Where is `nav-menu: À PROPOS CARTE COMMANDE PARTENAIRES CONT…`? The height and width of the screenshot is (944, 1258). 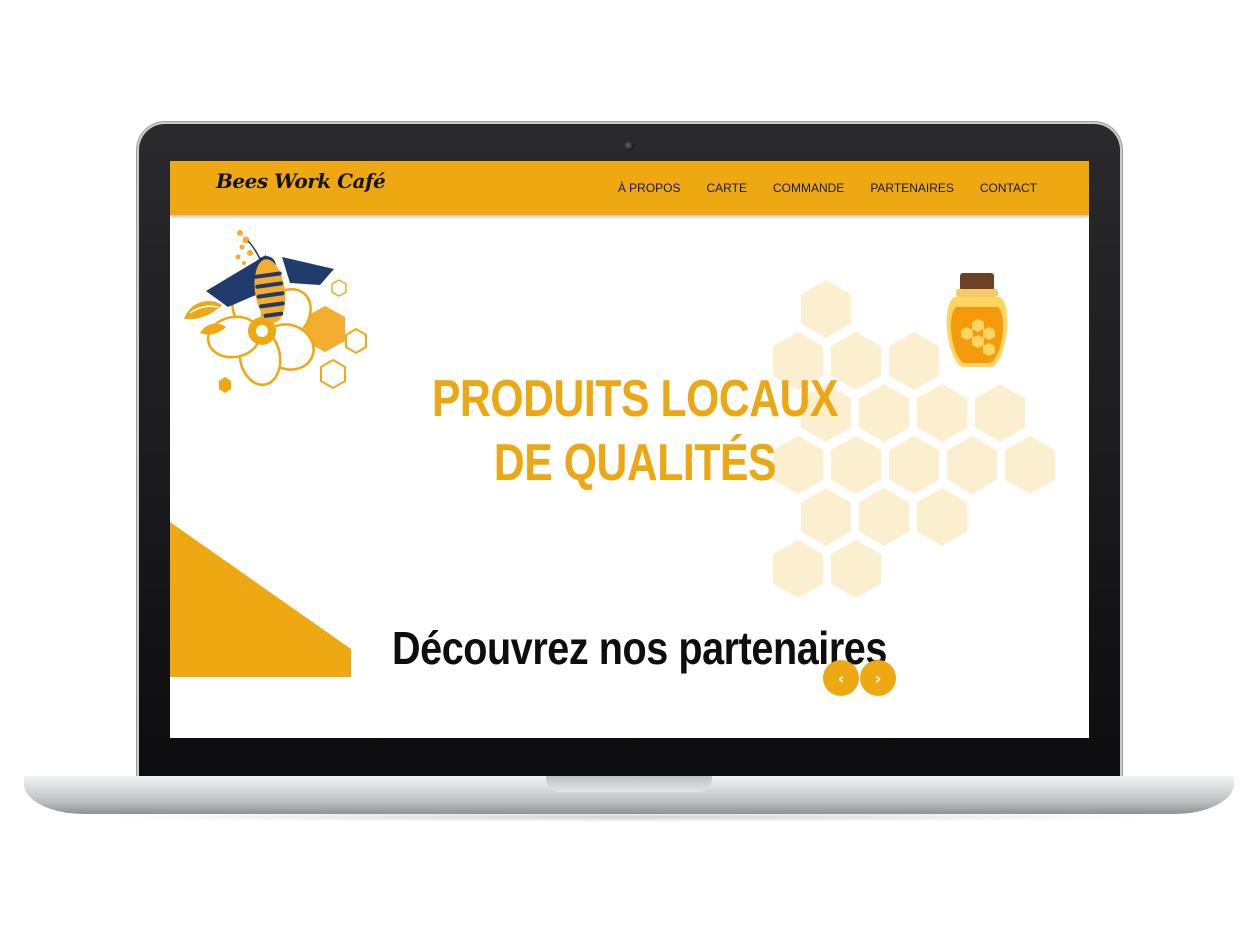 nav-menu: À PROPOS CARTE COMMANDE PARTENAIRES CONT… is located at coordinates (827, 188).